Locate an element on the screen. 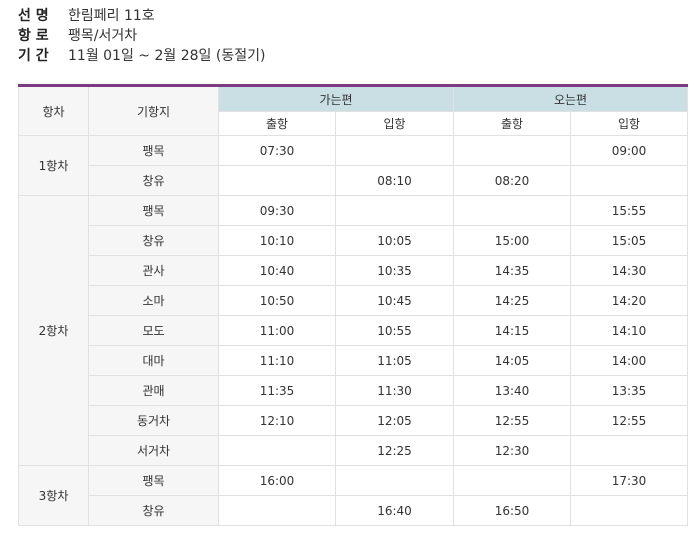  trip-label-cell: 3항차 is located at coordinates (53, 495).